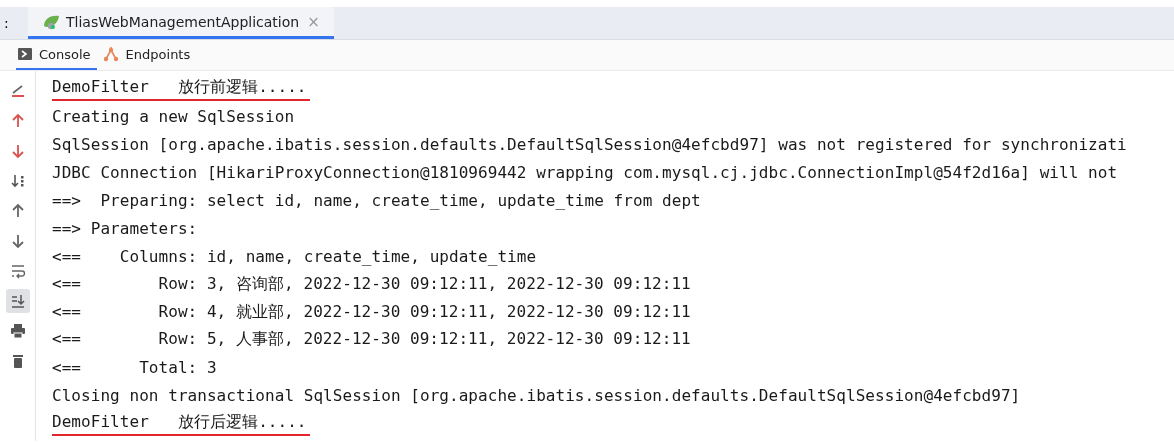 The height and width of the screenshot is (442, 1174). I want to click on console-line: <== Row: 3, 咨询部, 2022-12-30 09:12:11, 2022-12-30 09:12:11, so click(371, 284).